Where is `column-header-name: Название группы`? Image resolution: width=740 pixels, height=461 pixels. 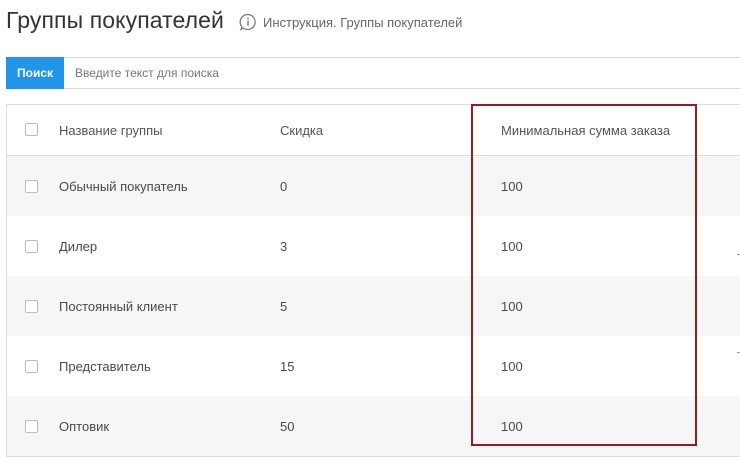
column-header-name: Название группы is located at coordinates (110, 130).